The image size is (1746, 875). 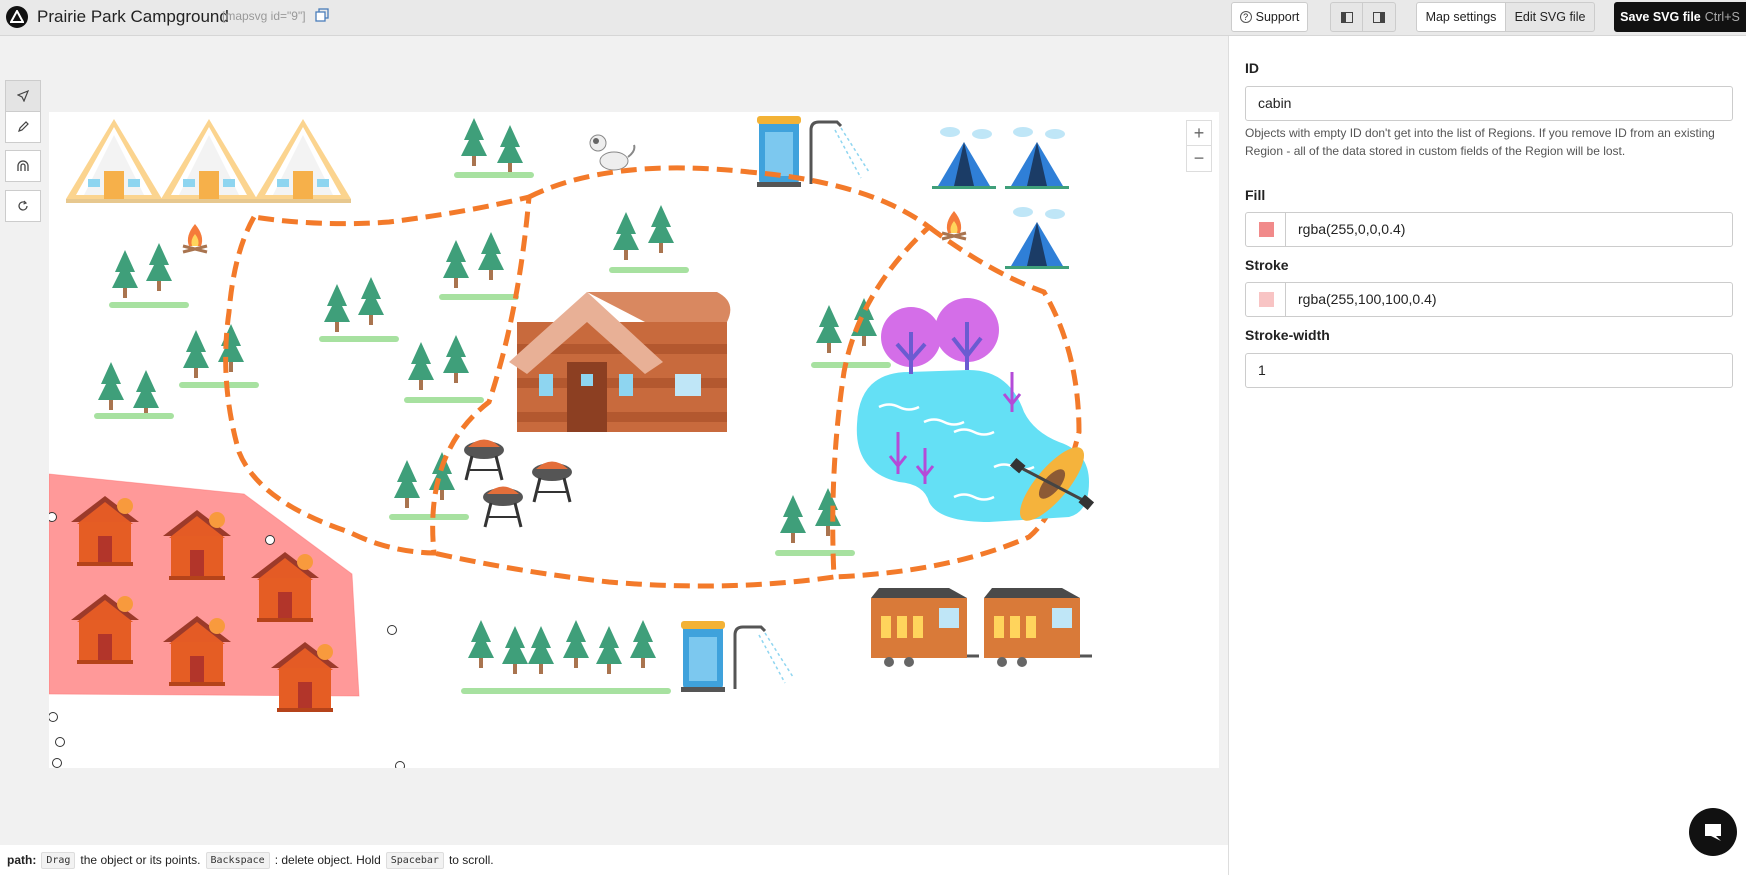 I want to click on map-title: Prairie Park Campground, so click(x=133, y=16).